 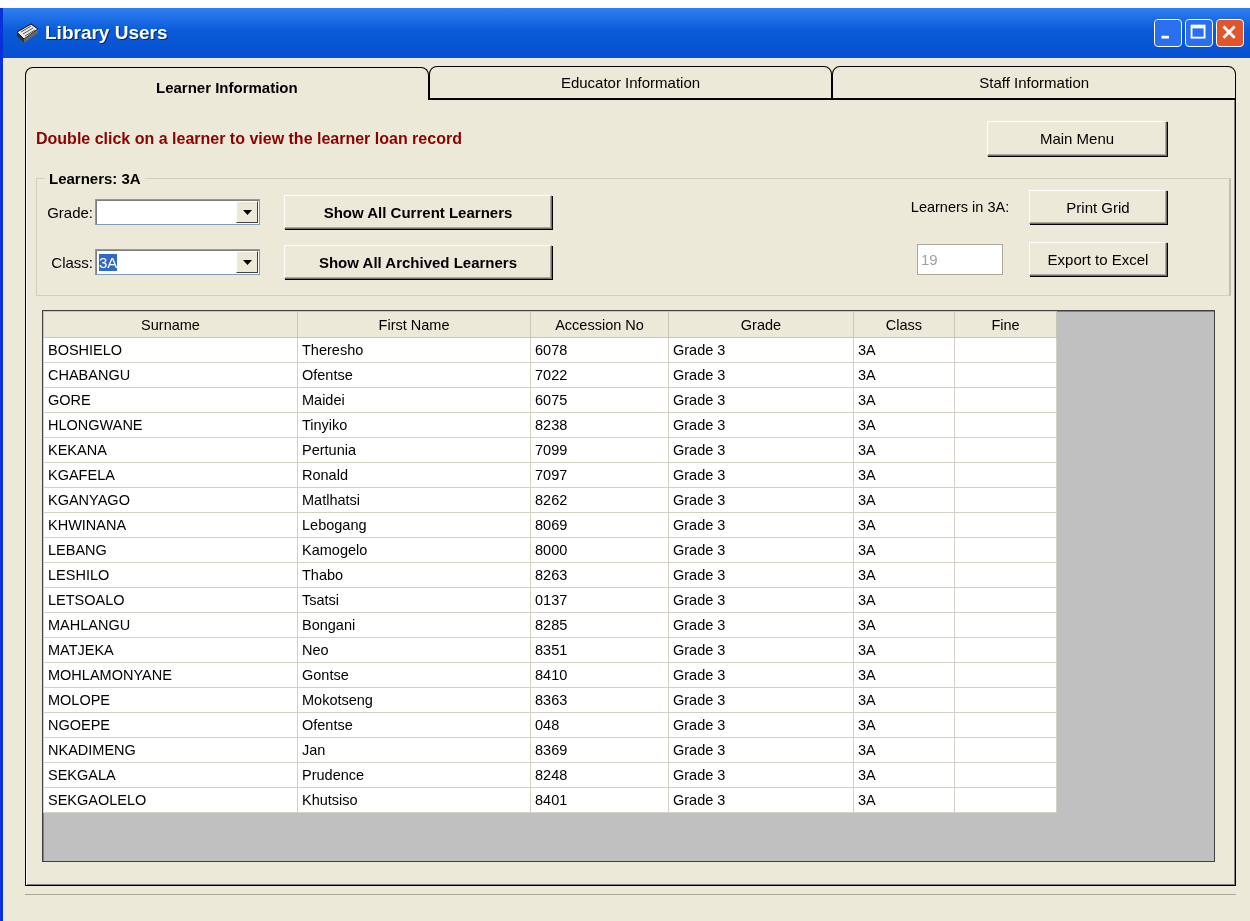 I want to click on group-title: Learners: 3A, so click(x=95, y=178).